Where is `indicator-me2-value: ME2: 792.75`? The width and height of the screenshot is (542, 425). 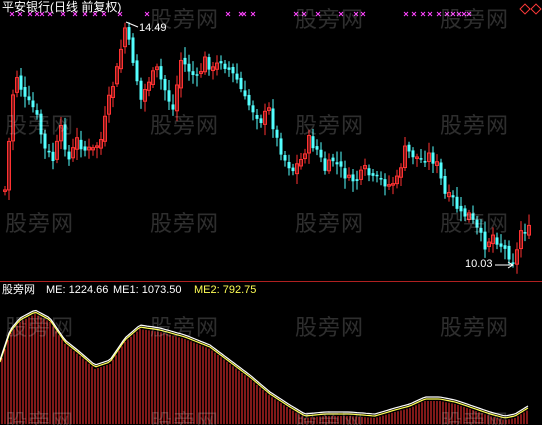 indicator-me2-value: ME2: 792.75 is located at coordinates (225, 290).